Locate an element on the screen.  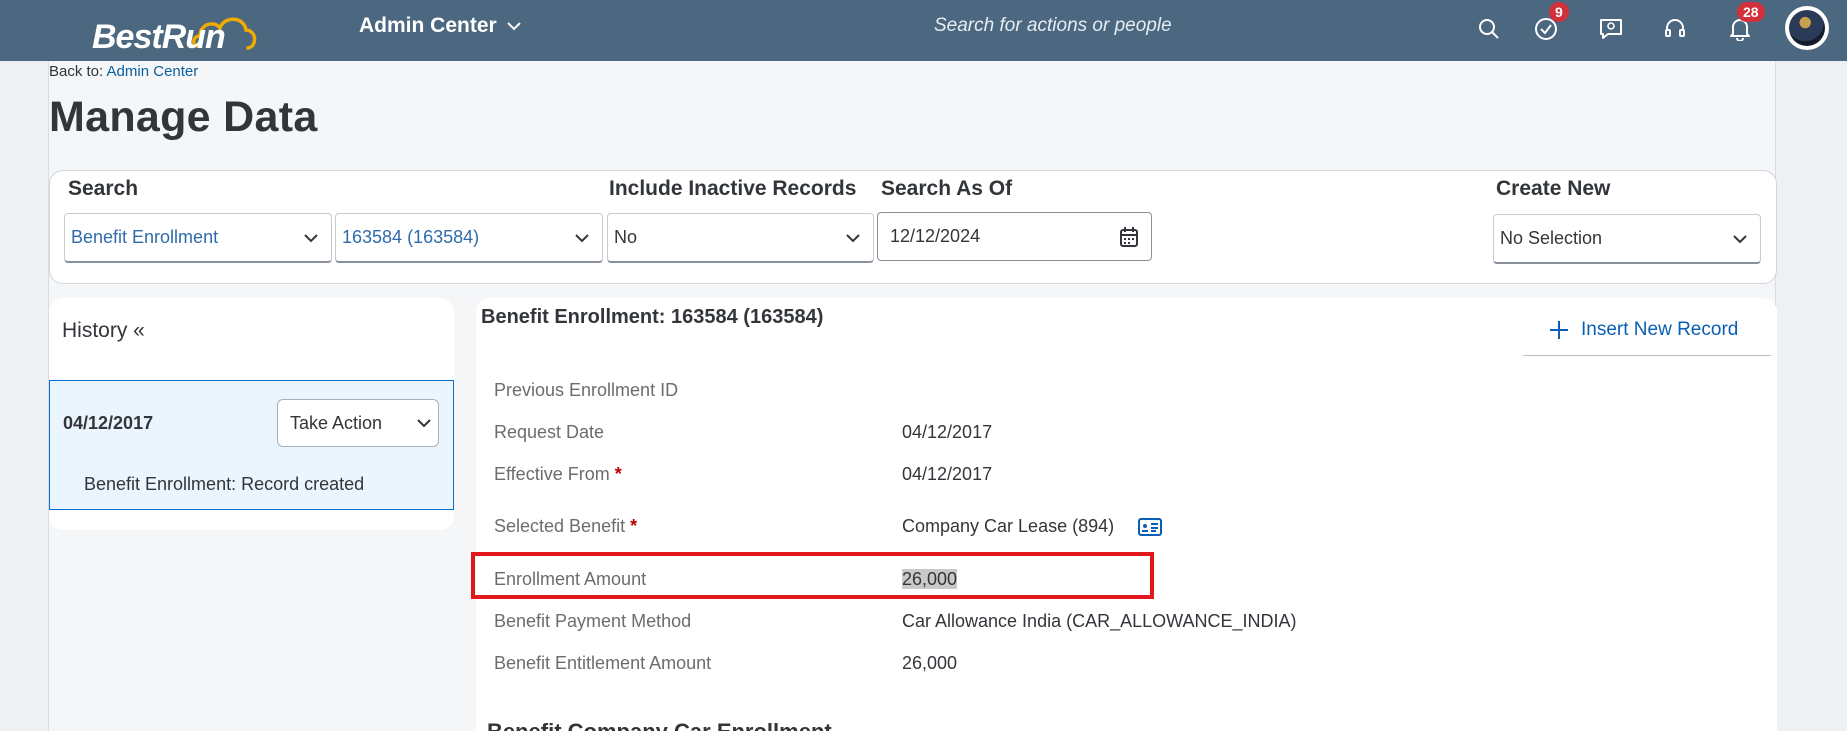
take-action-button: Take Action is located at coordinates (358, 423).